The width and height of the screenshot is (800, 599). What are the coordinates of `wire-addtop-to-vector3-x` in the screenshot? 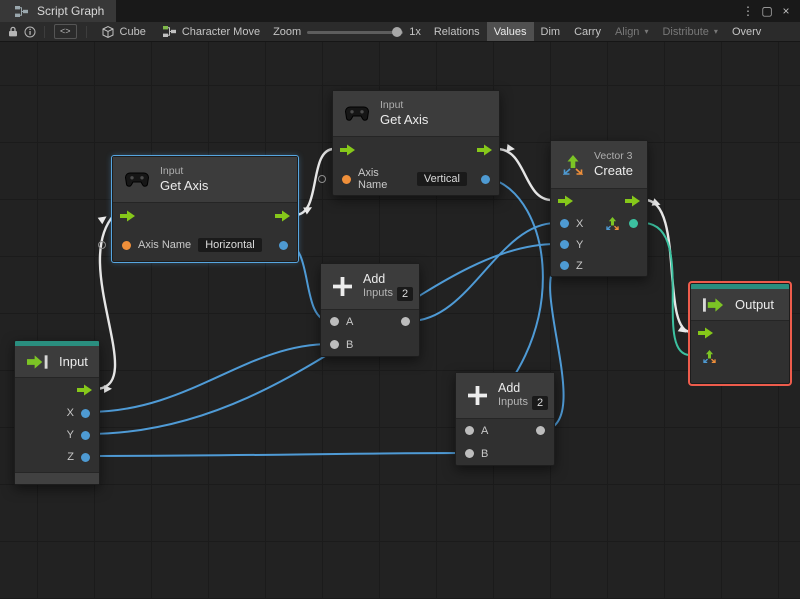 It's located at (483, 272).